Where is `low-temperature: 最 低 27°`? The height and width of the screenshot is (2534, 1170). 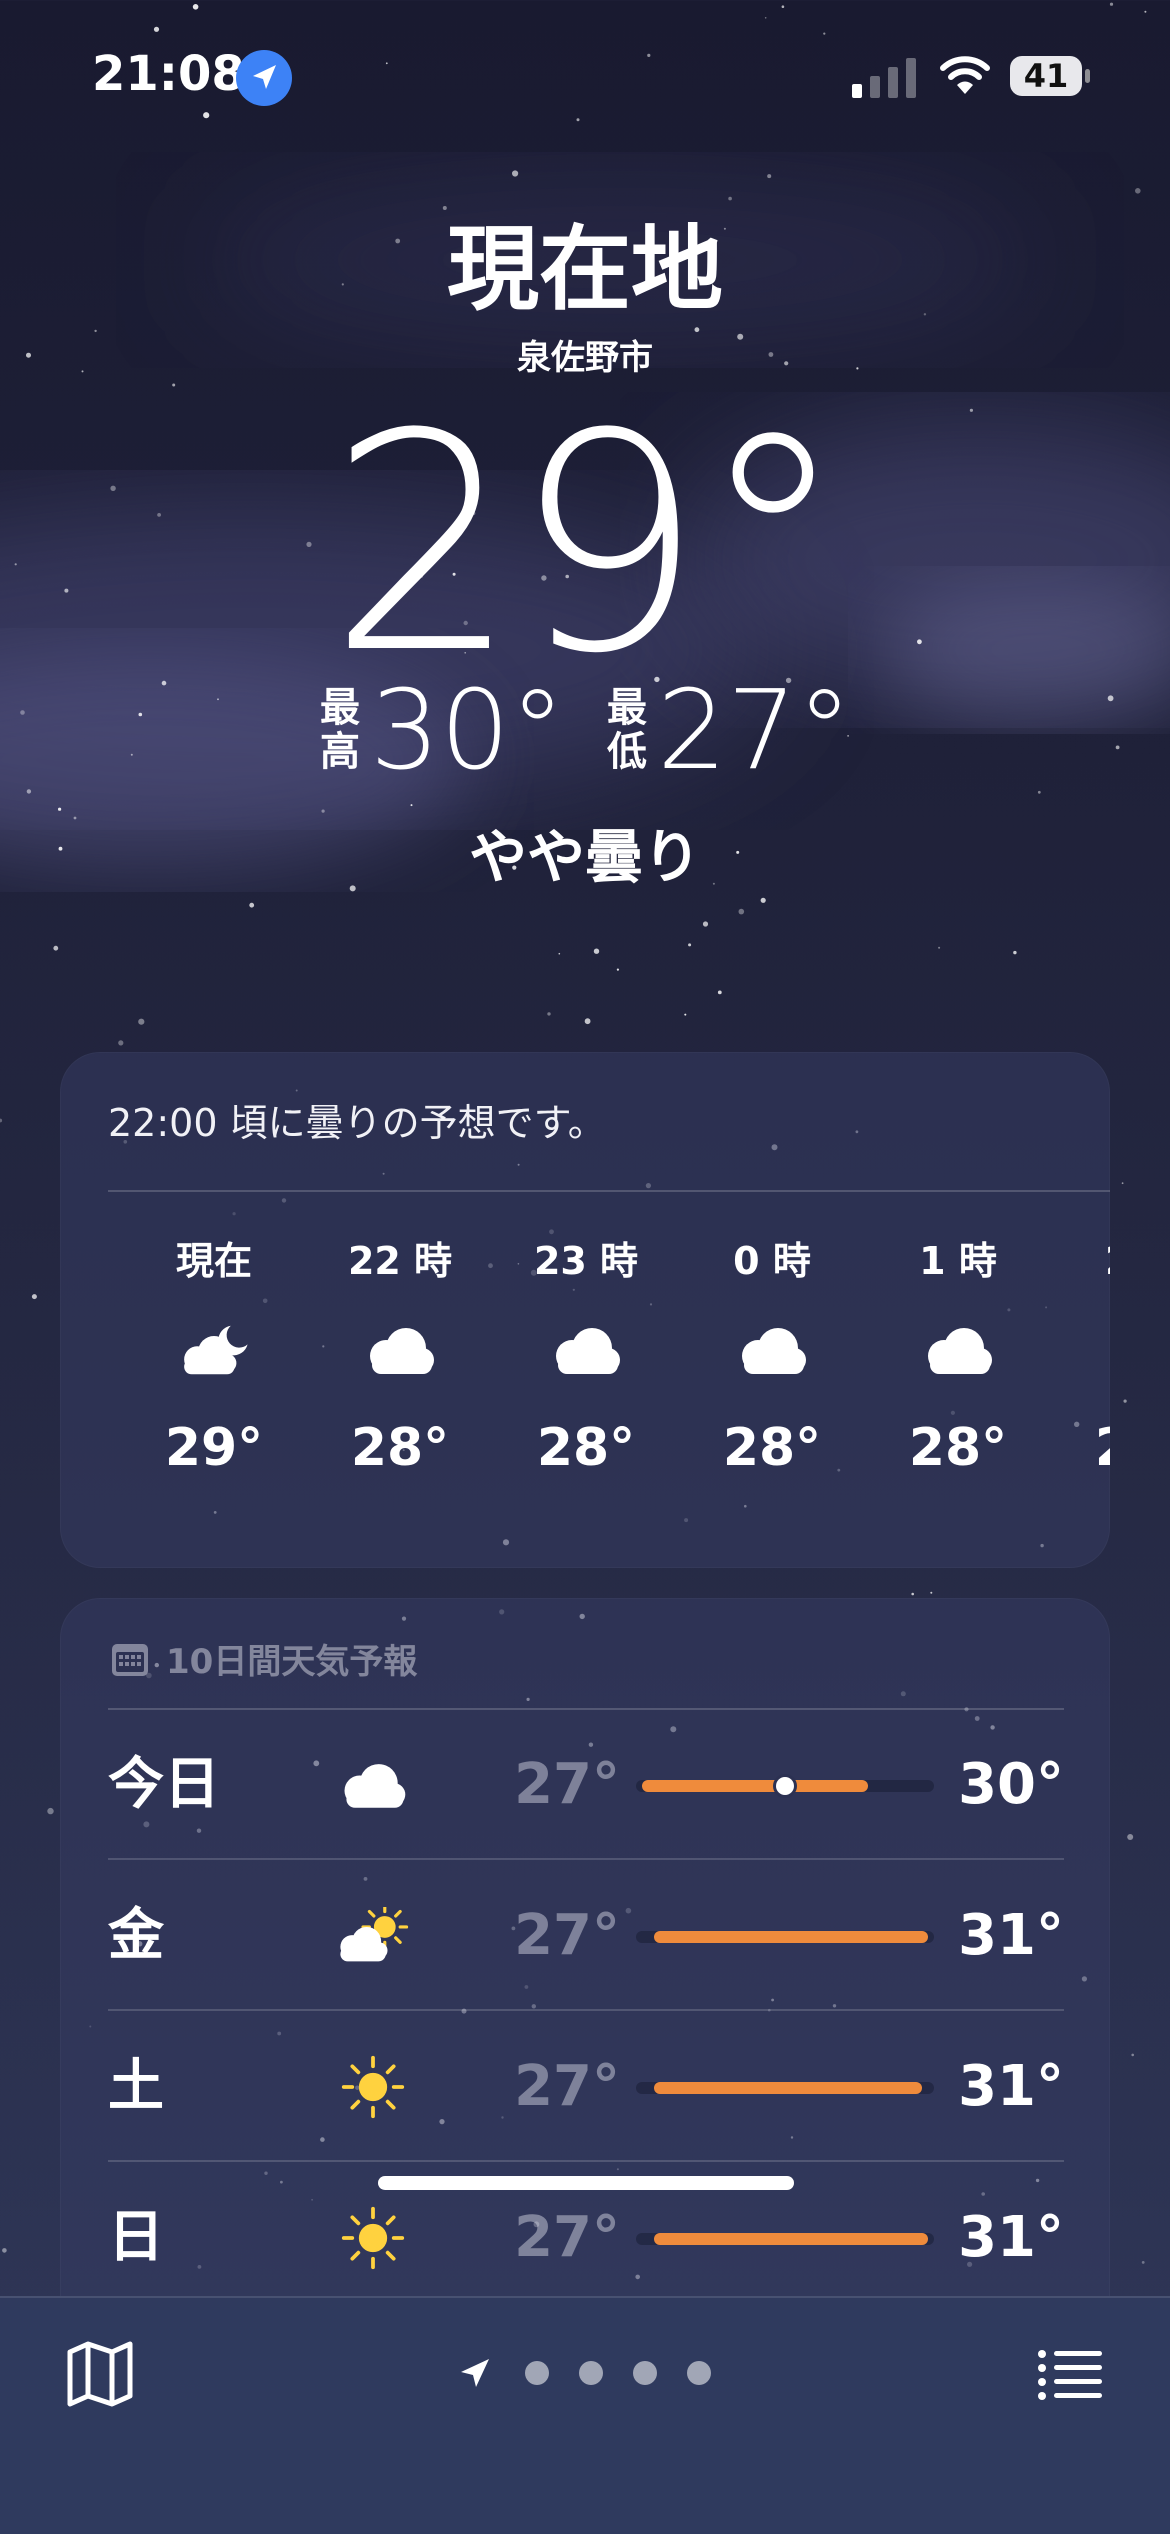
low-temperature: 最 低 27° is located at coordinates (728, 730).